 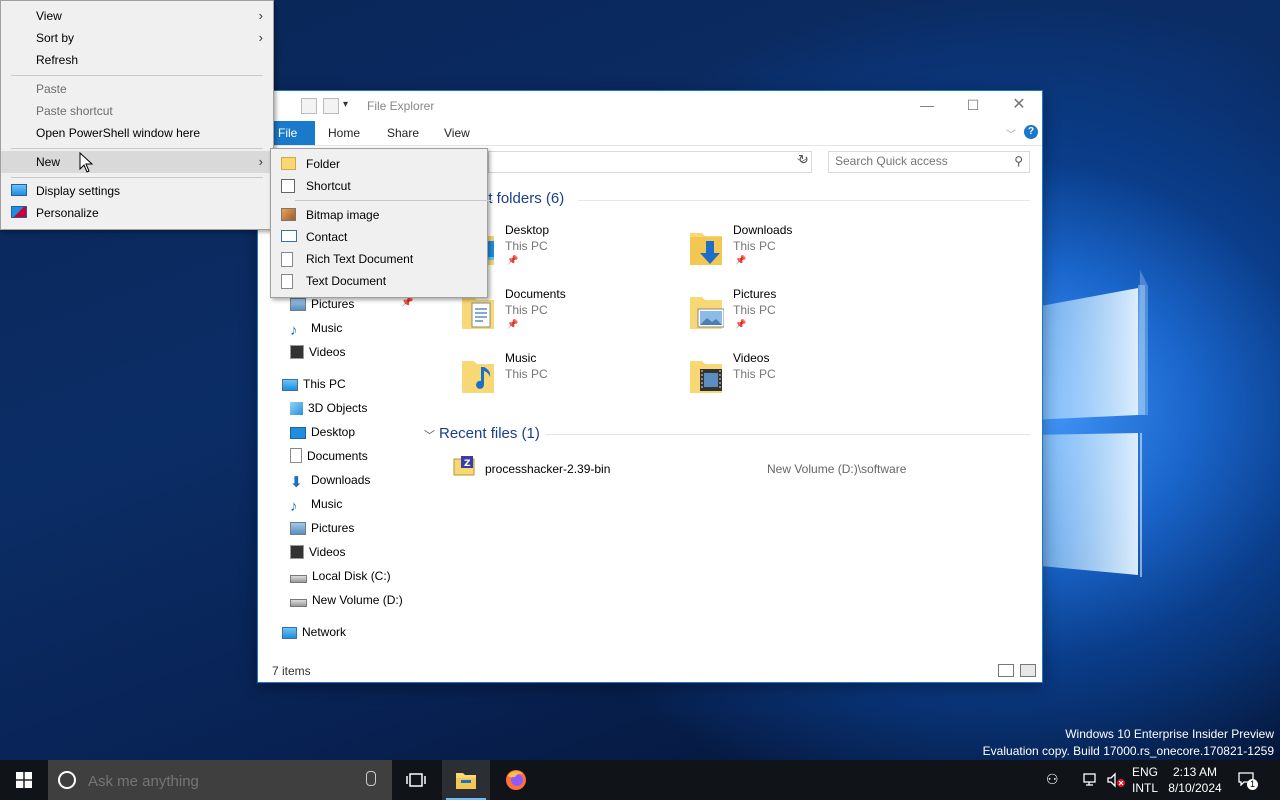 What do you see at coordinates (330, 480) in the screenshot?
I see `nav-item-downloads: ⬇ Downloads` at bounding box center [330, 480].